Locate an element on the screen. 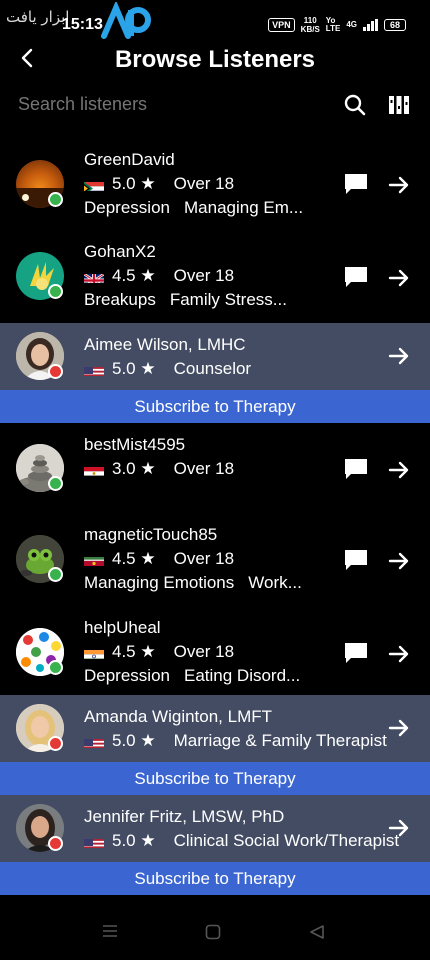 Image resolution: width=430 pixels, height=960 pixels. volte-indicator: Yo LTE is located at coordinates (333, 25).